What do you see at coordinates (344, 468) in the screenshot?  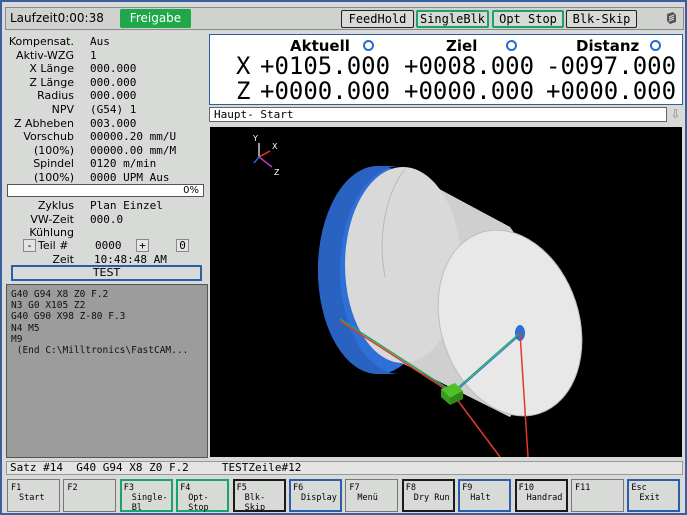 I see `block-status-line: Satz #14 G40 G94 X8 Z0 F.2 TESTZeile#12` at bounding box center [344, 468].